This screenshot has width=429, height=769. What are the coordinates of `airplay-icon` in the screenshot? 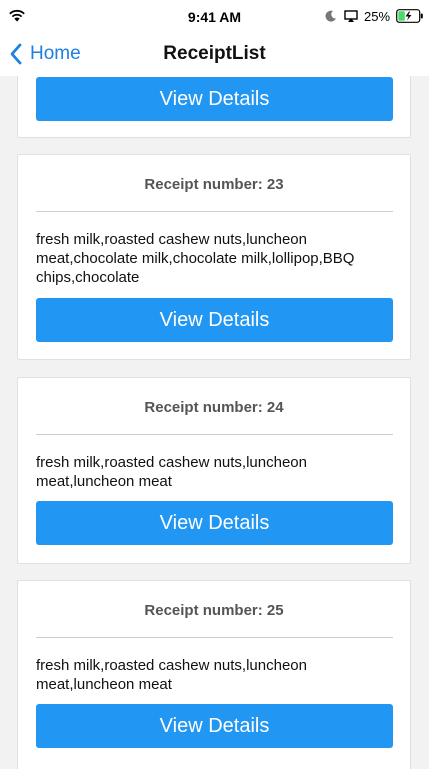 It's located at (351, 16).